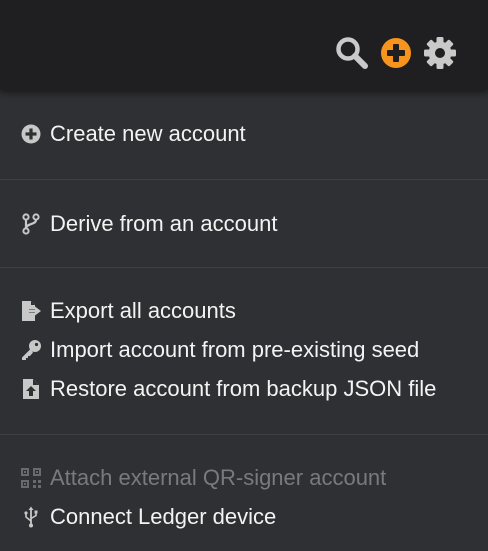 Image resolution: width=488 pixels, height=551 pixels. What do you see at coordinates (244, 310) in the screenshot?
I see `menu-item-export-all: Export all accounts` at bounding box center [244, 310].